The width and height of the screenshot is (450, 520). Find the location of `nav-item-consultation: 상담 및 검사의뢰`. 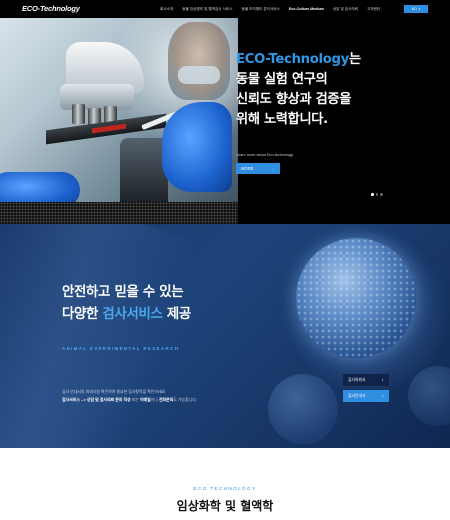

nav-item-consultation: 상담 및 검사의뢰 is located at coordinates (345, 9).